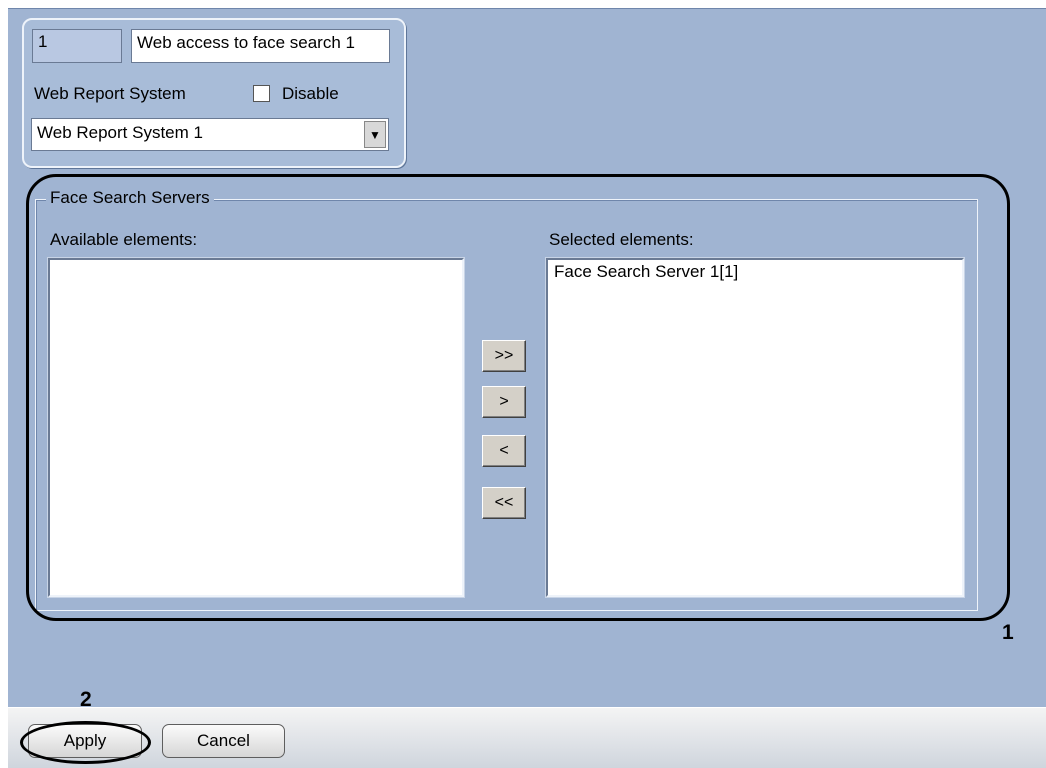 Image resolution: width=1046 pixels, height=768 pixels. What do you see at coordinates (77, 46) in the screenshot?
I see `object-id-field: 1` at bounding box center [77, 46].